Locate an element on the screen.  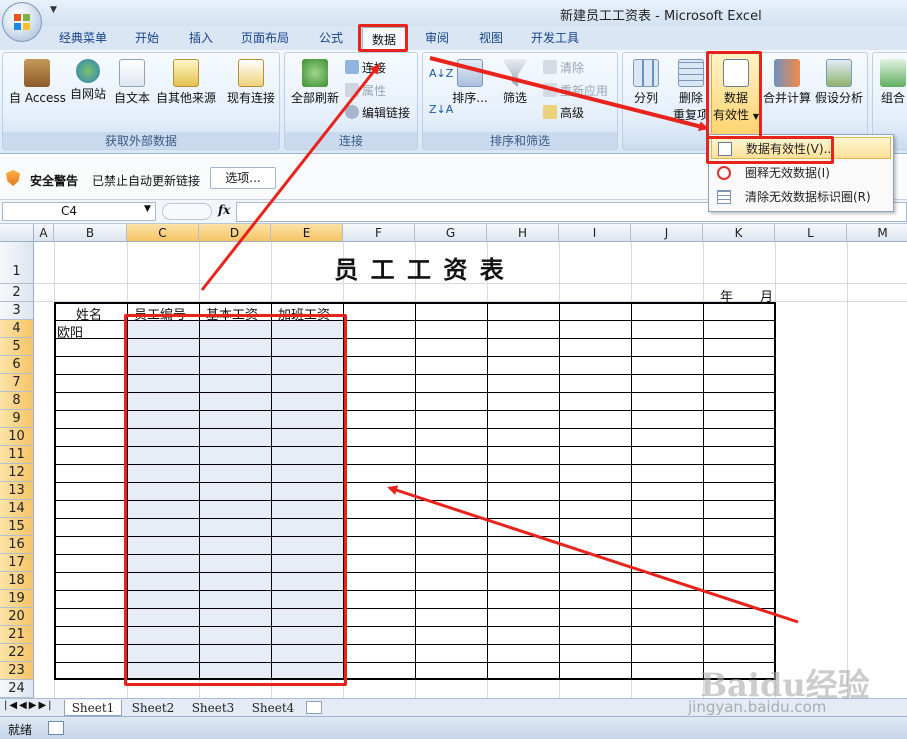
remove-duplicates-icon is located at coordinates (691, 73).